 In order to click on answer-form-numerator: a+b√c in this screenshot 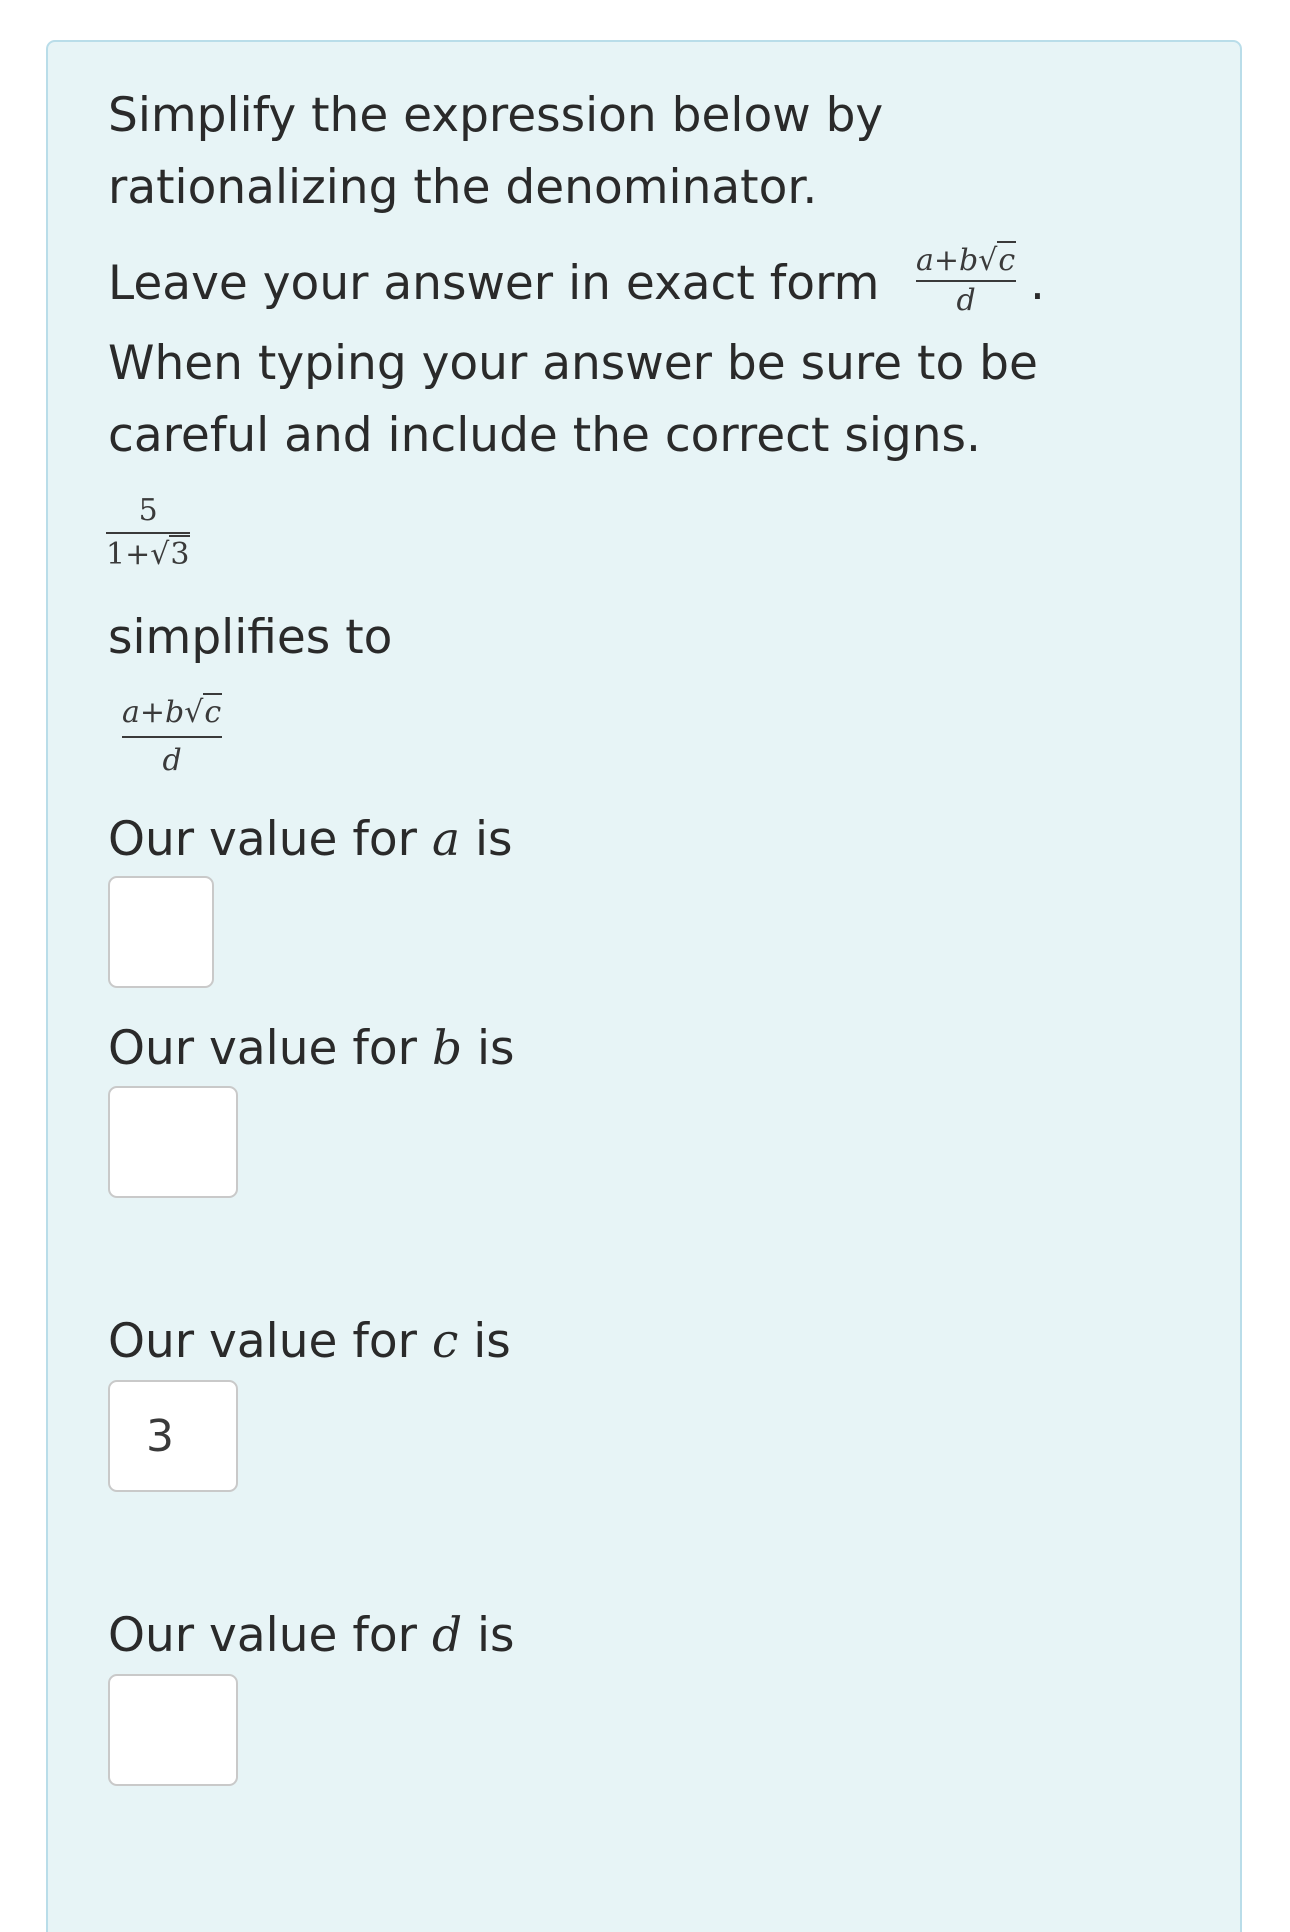, I will do `click(172, 711)`.